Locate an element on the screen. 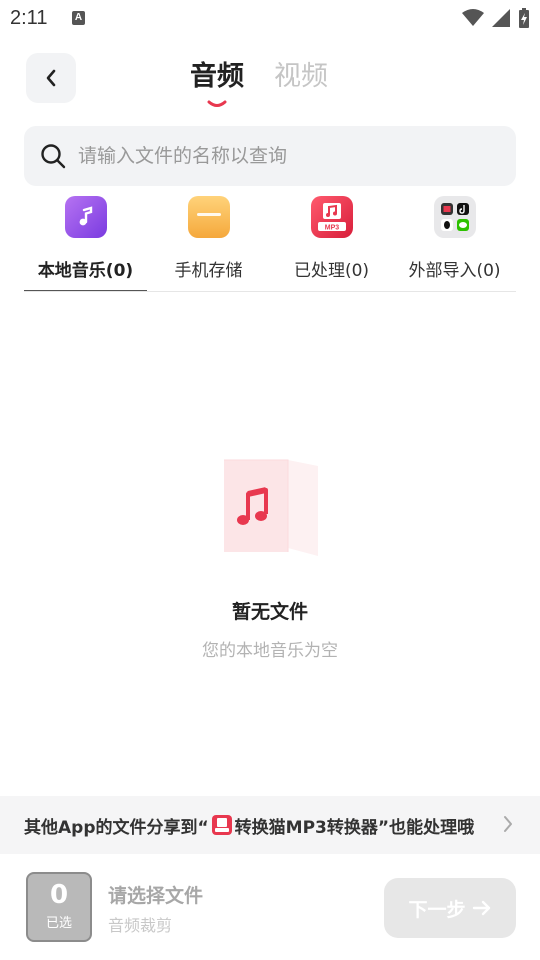 This screenshot has width=540, height=960. tab-processed: MP3 已处理(0) is located at coordinates (331, 242).